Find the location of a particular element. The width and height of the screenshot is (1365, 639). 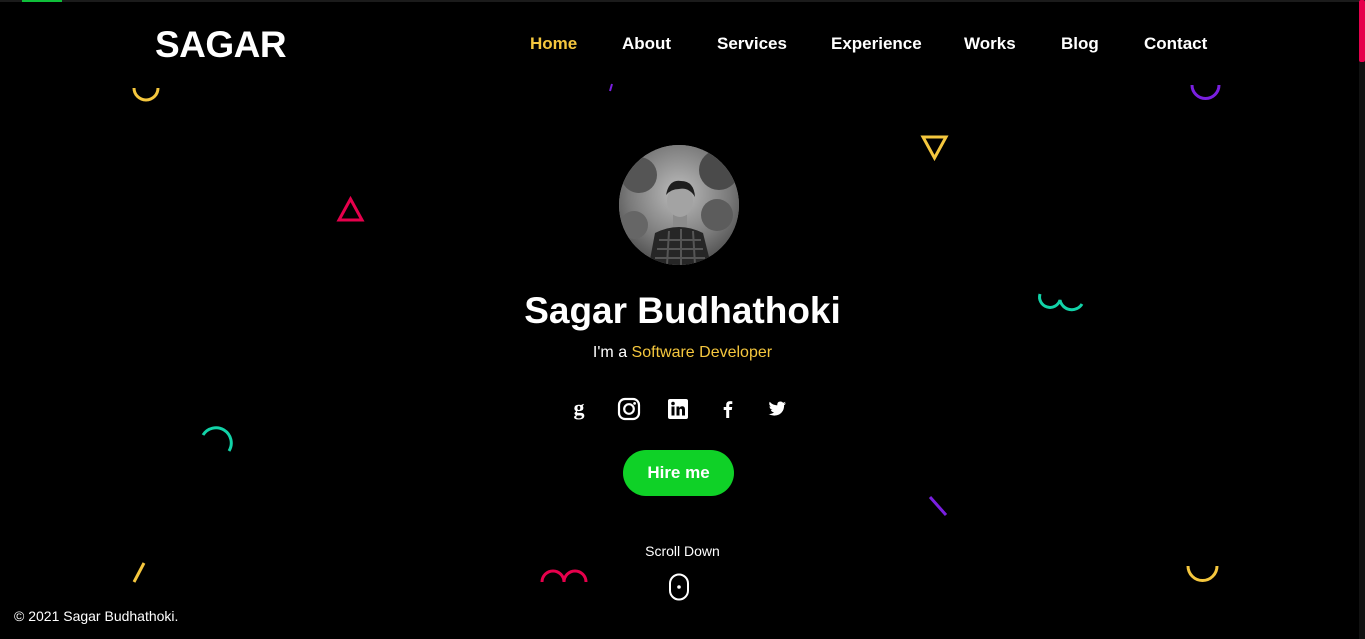

nav-works: Works is located at coordinates (990, 44).